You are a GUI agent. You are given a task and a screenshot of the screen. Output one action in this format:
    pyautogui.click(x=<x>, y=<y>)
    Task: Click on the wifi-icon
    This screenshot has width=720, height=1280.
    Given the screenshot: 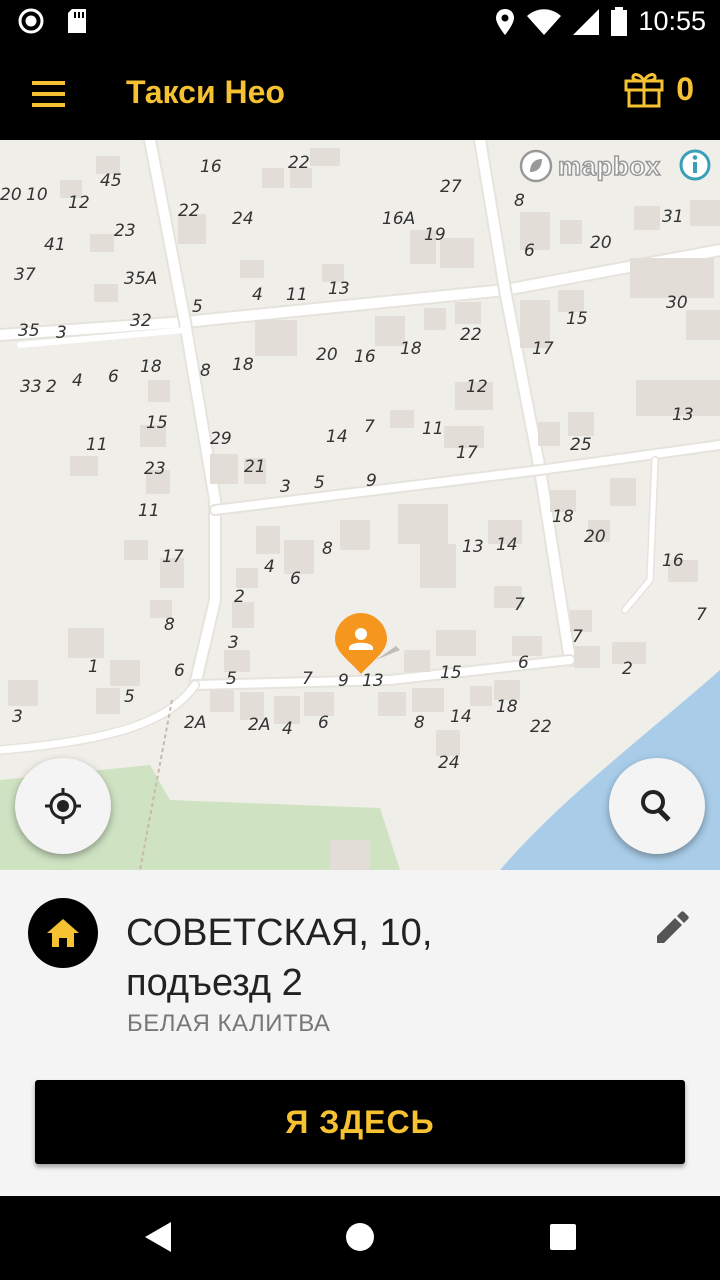 What is the action you would take?
    pyautogui.click(x=544, y=21)
    